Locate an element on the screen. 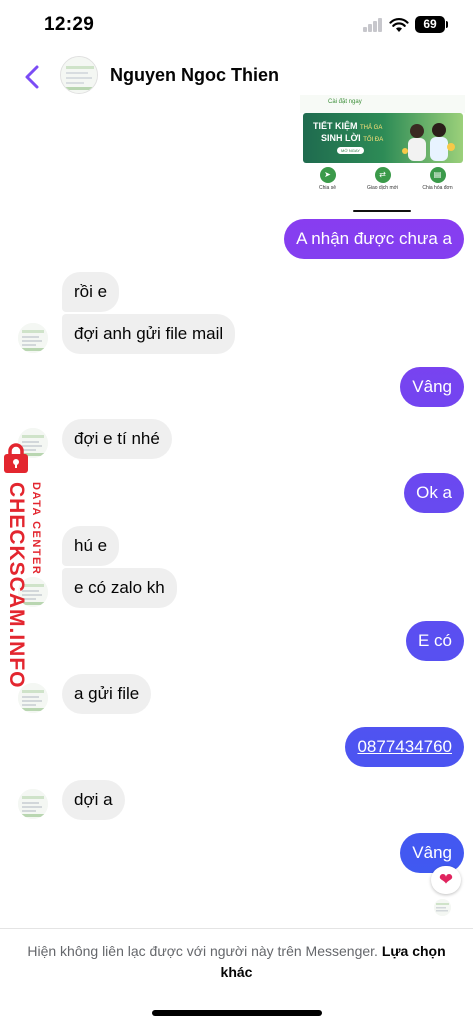 Image resolution: width=473 pixels, height=1024 pixels. seen-avatar is located at coordinates (442, 907).